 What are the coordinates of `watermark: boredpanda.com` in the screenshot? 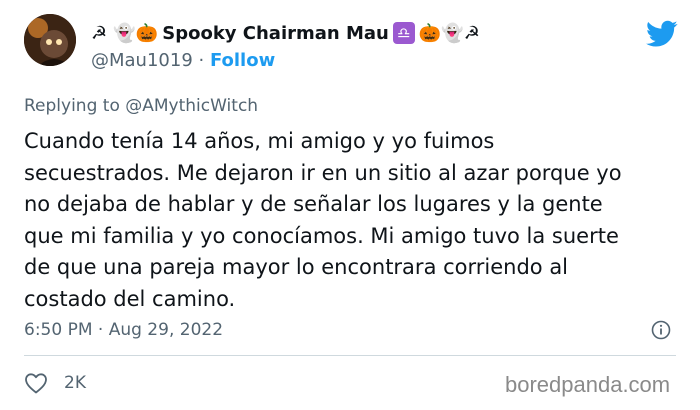 It's located at (588, 384).